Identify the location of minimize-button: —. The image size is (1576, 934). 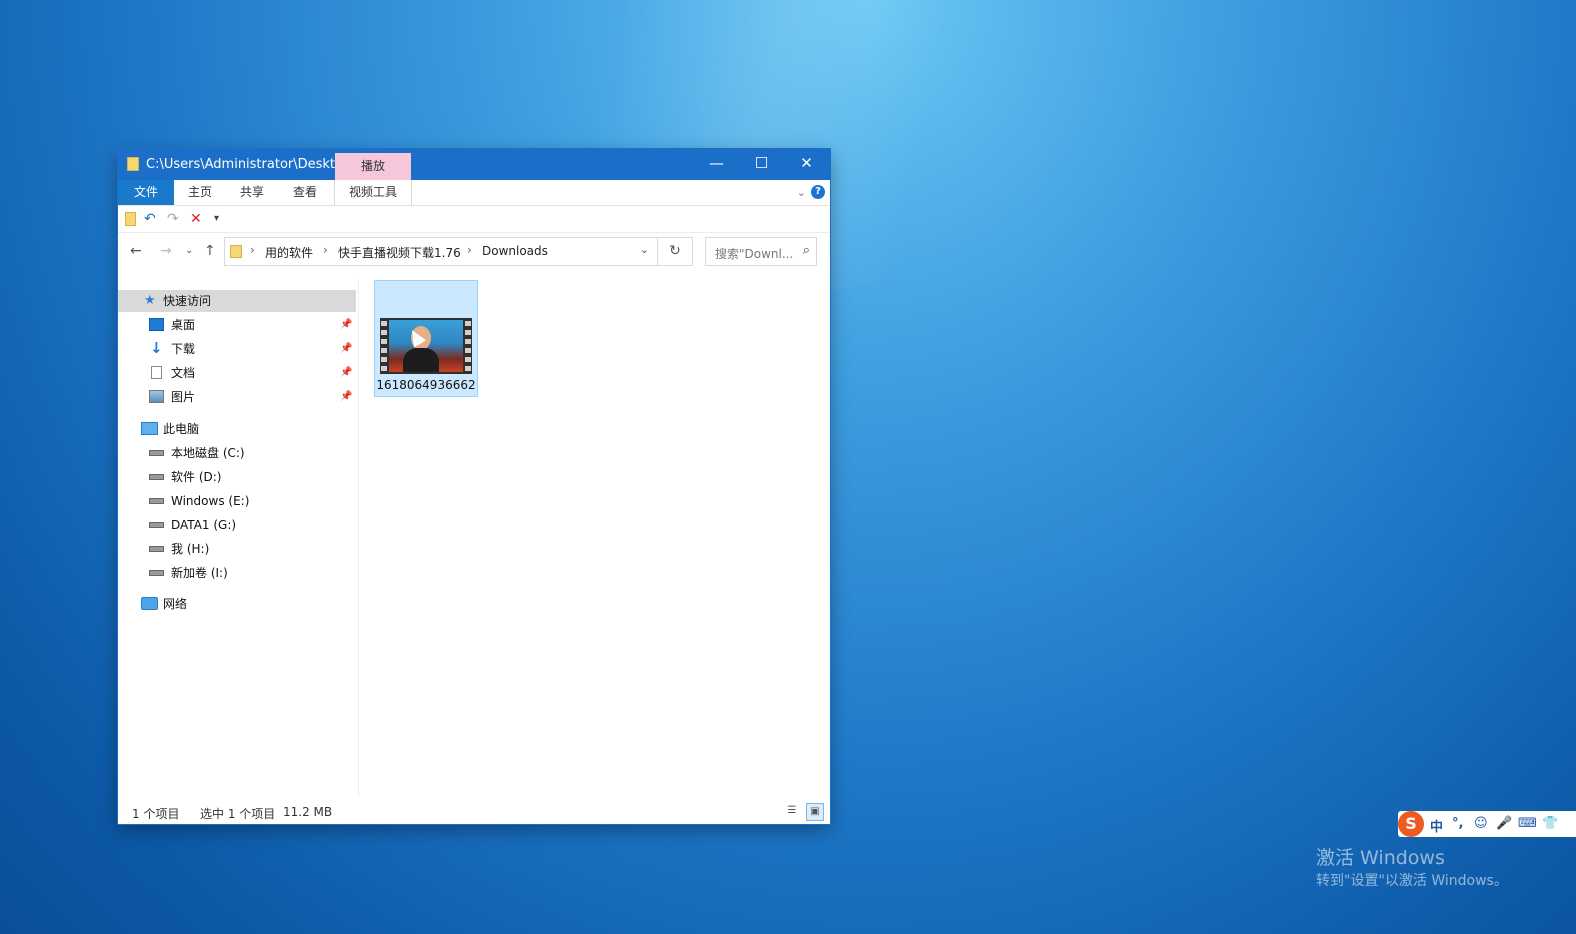
(716, 164).